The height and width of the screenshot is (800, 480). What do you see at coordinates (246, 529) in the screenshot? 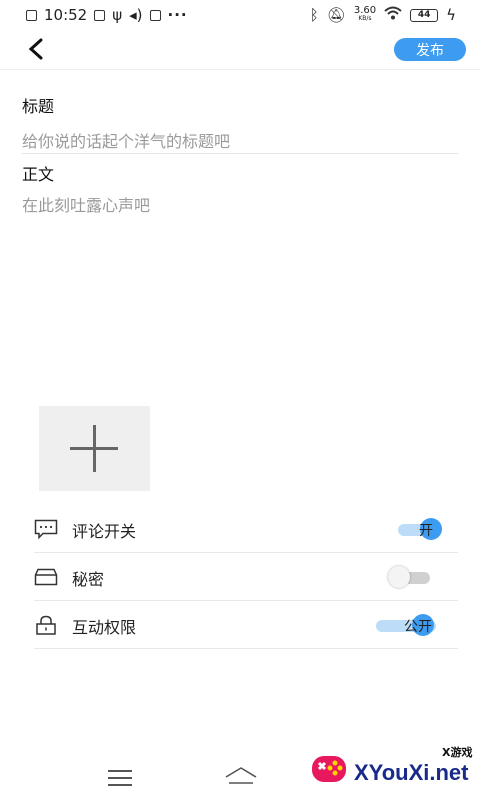
I see `setting-row-comment: 评论开关 开` at bounding box center [246, 529].